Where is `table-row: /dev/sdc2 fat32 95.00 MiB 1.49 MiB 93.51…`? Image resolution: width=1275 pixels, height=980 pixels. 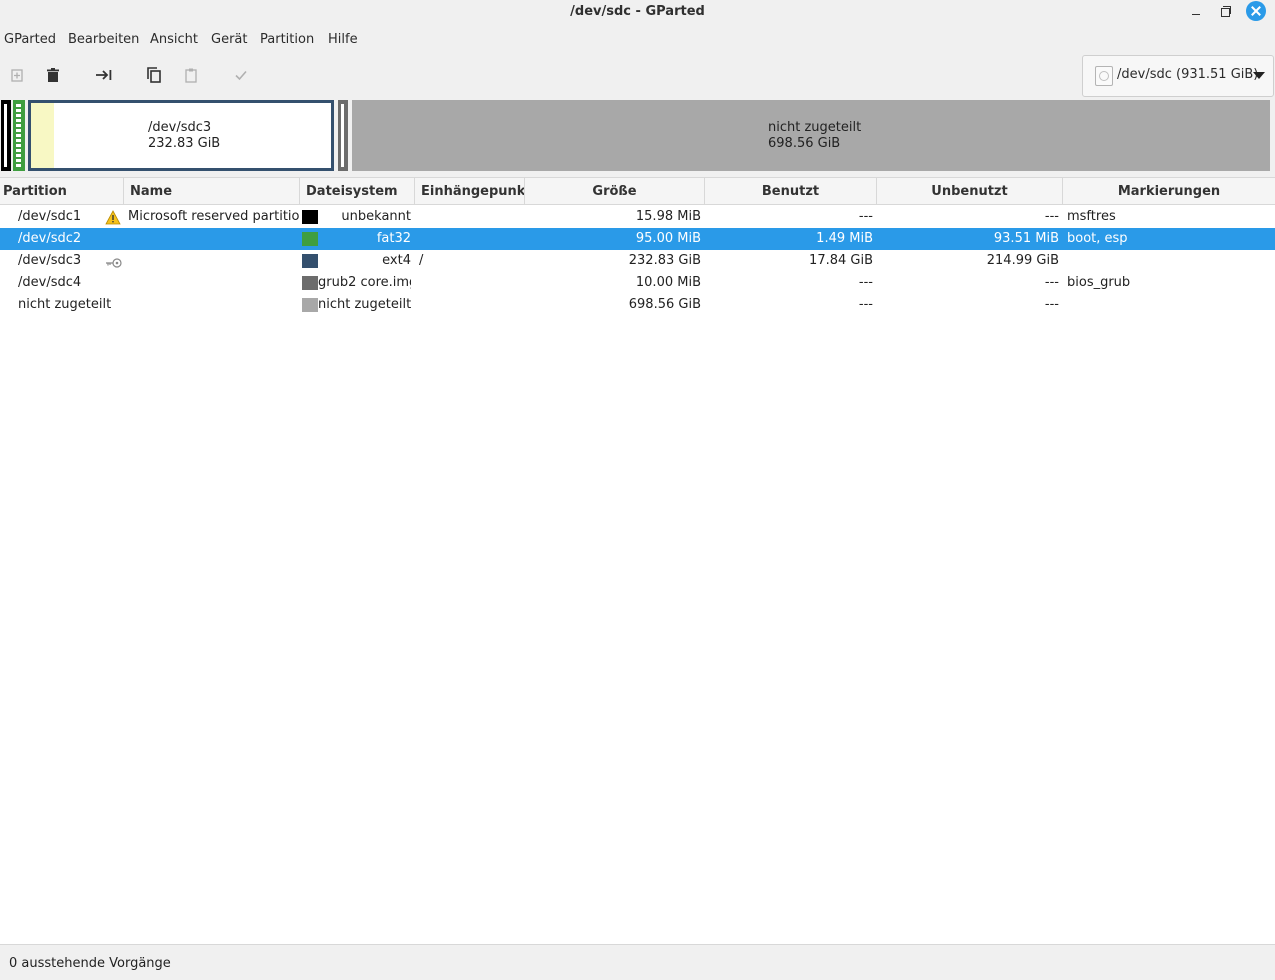
table-row: /dev/sdc2 fat32 95.00 MiB 1.49 MiB 93.51… is located at coordinates (637, 239).